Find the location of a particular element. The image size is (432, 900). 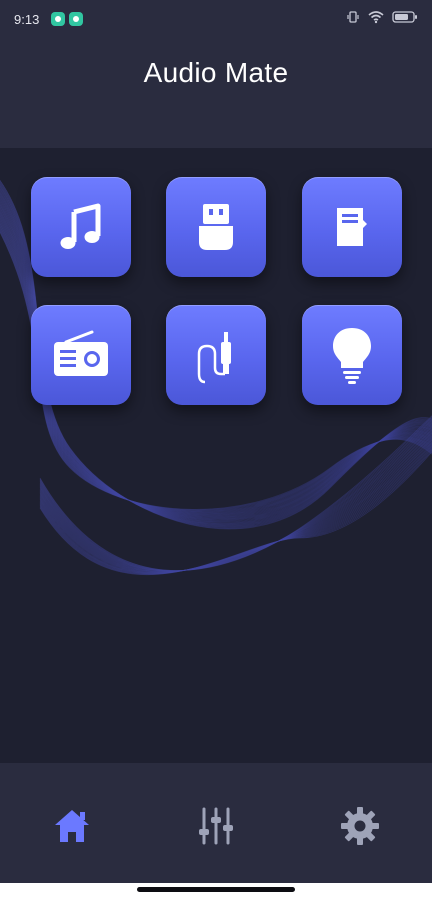

equalizer-icon is located at coordinates (216, 826).